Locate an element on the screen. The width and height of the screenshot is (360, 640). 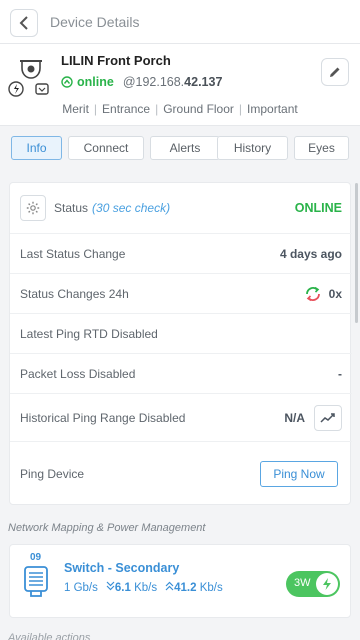
back-button is located at coordinates (24, 23).